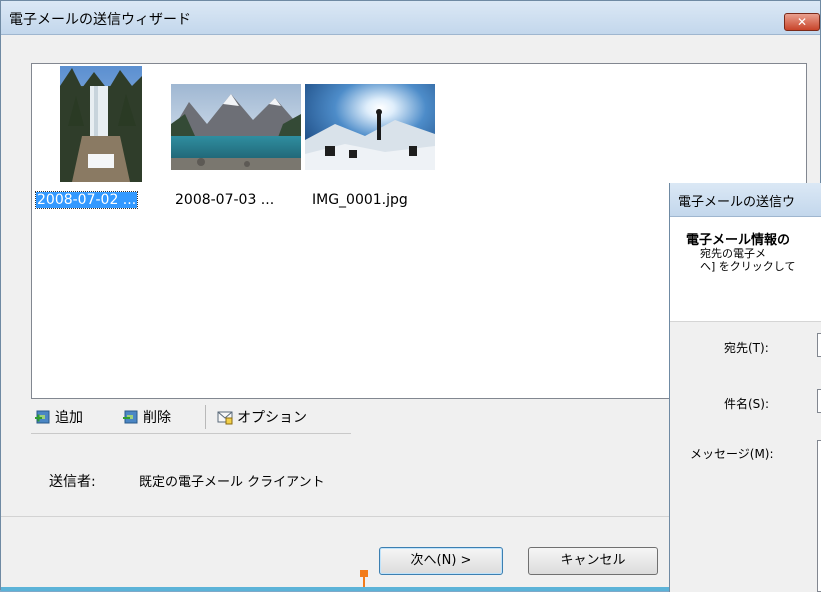  I want to click on subject-input, so click(819, 401).